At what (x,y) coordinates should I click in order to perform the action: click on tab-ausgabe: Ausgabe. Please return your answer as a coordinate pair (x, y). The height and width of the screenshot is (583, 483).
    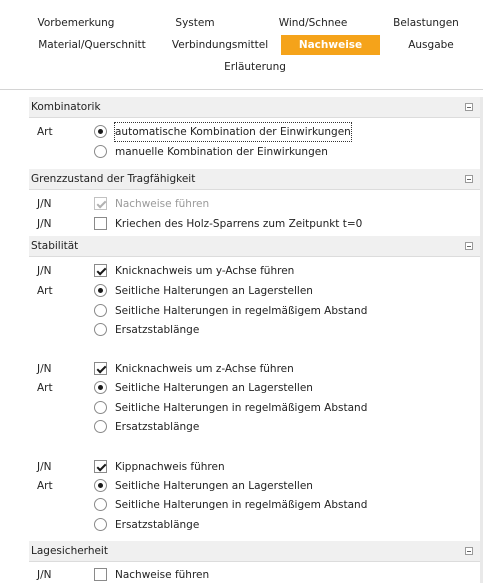
    Looking at the image, I should click on (431, 45).